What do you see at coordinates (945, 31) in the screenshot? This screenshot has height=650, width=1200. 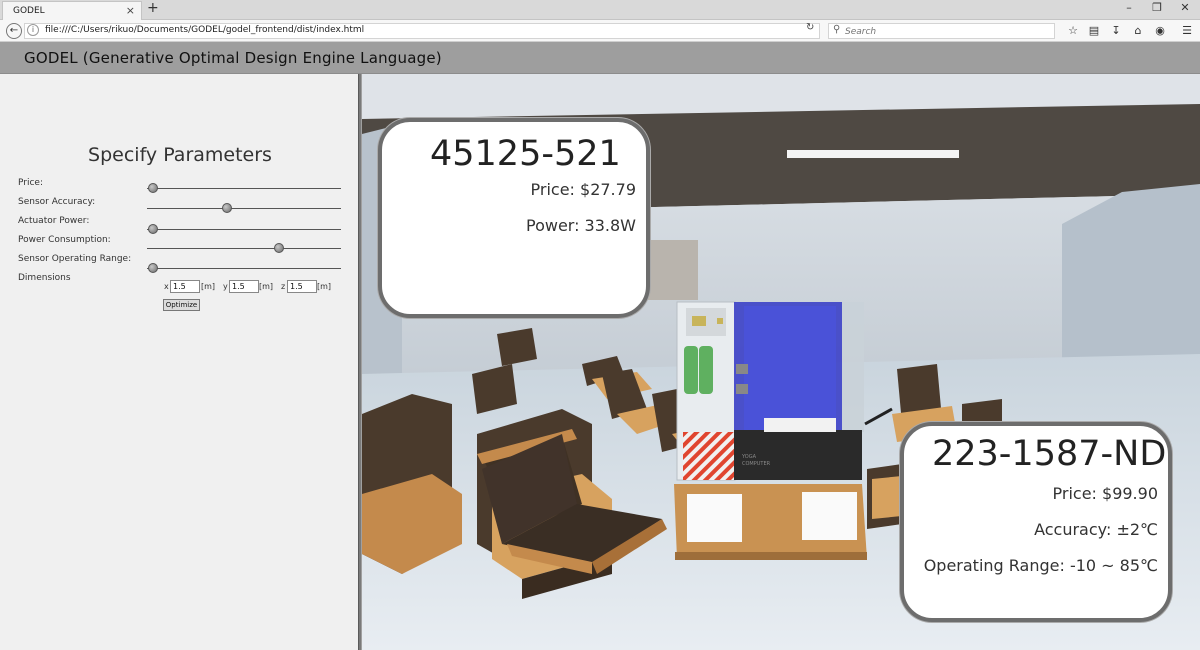 I see `search-input` at bounding box center [945, 31].